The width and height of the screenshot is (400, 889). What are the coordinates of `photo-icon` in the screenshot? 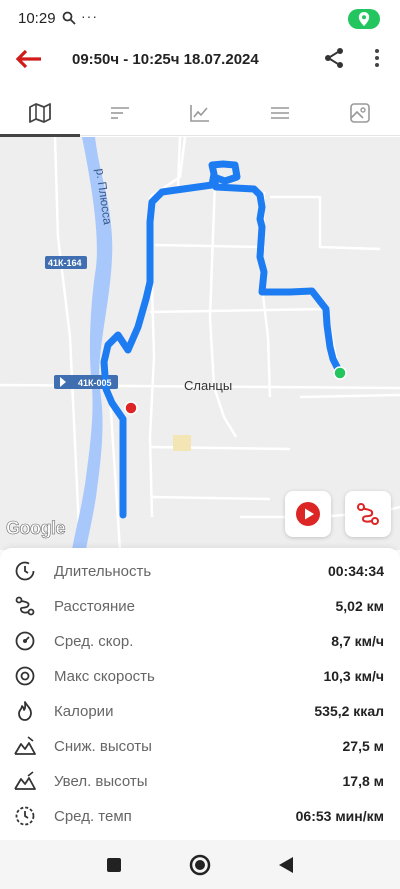 It's located at (360, 113).